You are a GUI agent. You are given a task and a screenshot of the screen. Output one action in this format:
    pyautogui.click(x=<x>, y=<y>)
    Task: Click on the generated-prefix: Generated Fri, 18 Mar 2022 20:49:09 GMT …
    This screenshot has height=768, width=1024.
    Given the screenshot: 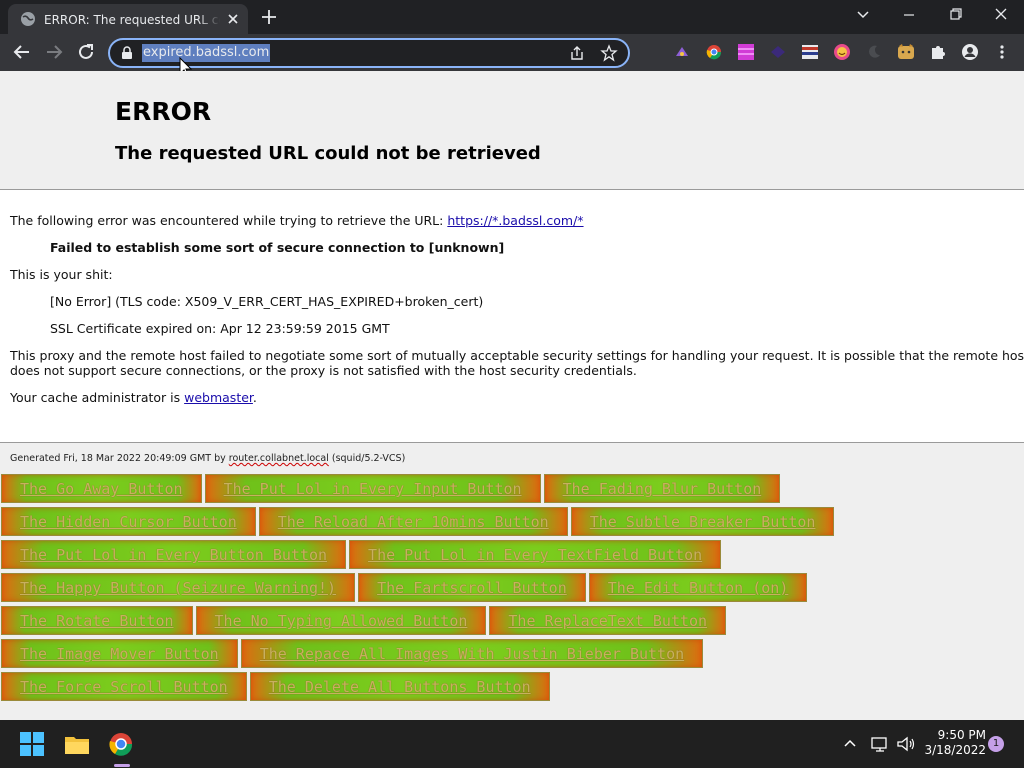 What is the action you would take?
    pyautogui.click(x=119, y=458)
    